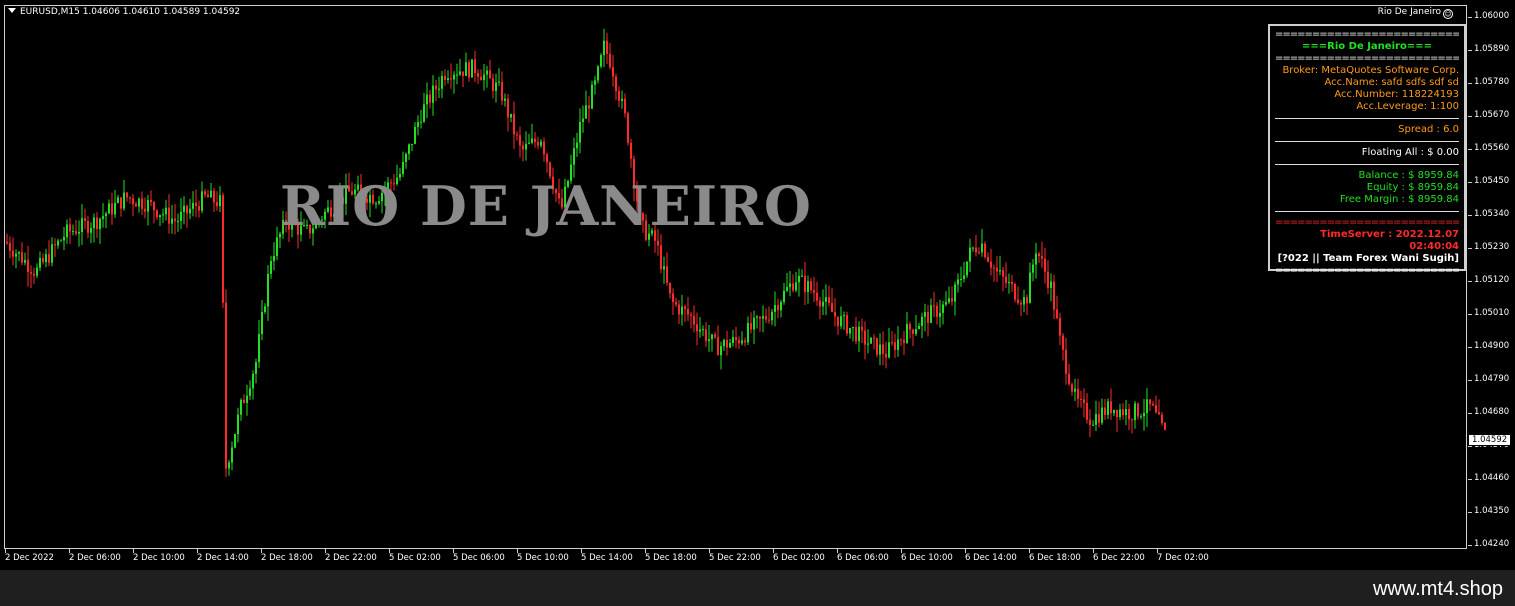 The image size is (1515, 606). I want to click on price-tick: 1.05010, so click(1488, 313).